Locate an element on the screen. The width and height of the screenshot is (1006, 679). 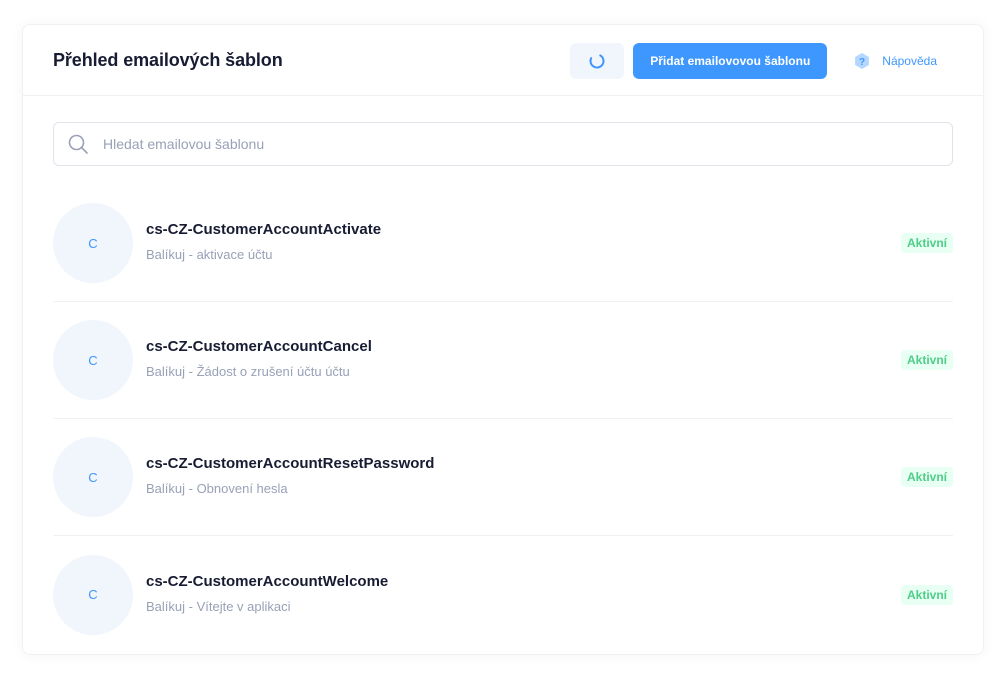
search-input is located at coordinates (527, 144).